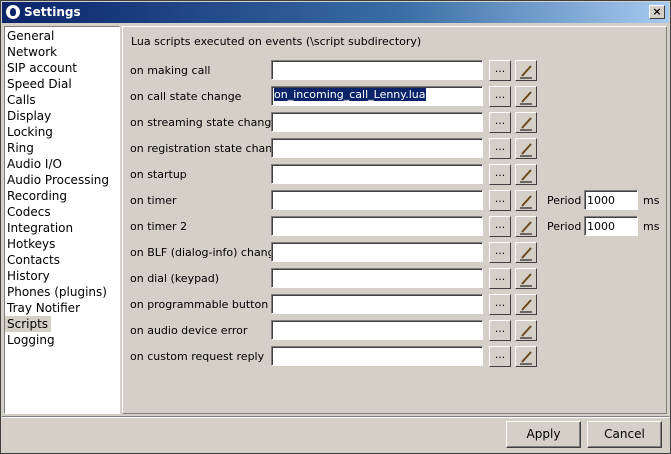 This screenshot has width=671, height=454. What do you see at coordinates (377, 174) in the screenshot?
I see `script-field-on-startup` at bounding box center [377, 174].